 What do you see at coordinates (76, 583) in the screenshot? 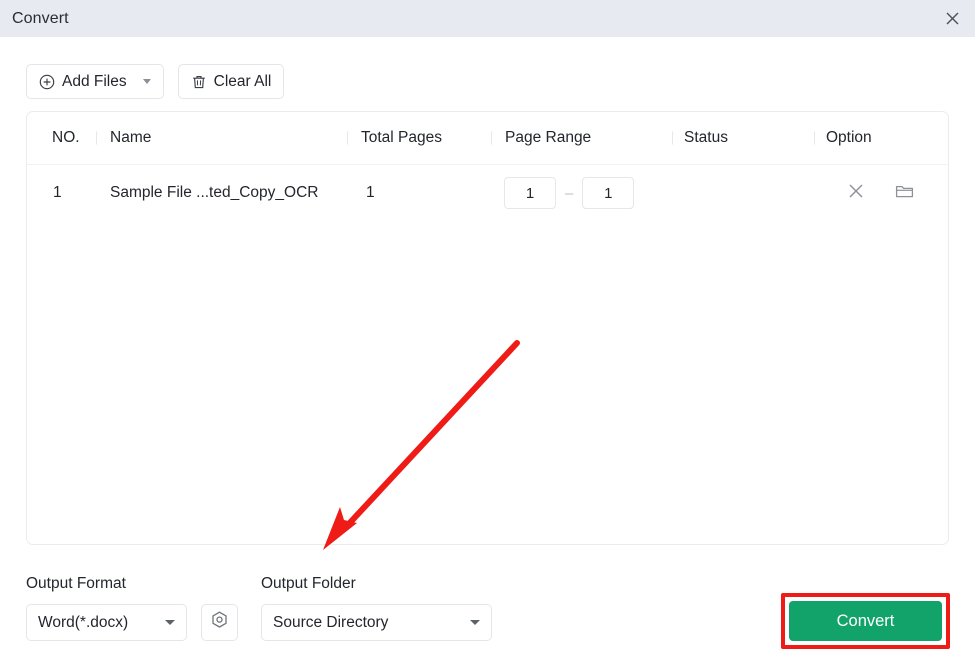
I see `output-format-label: Output Format` at bounding box center [76, 583].